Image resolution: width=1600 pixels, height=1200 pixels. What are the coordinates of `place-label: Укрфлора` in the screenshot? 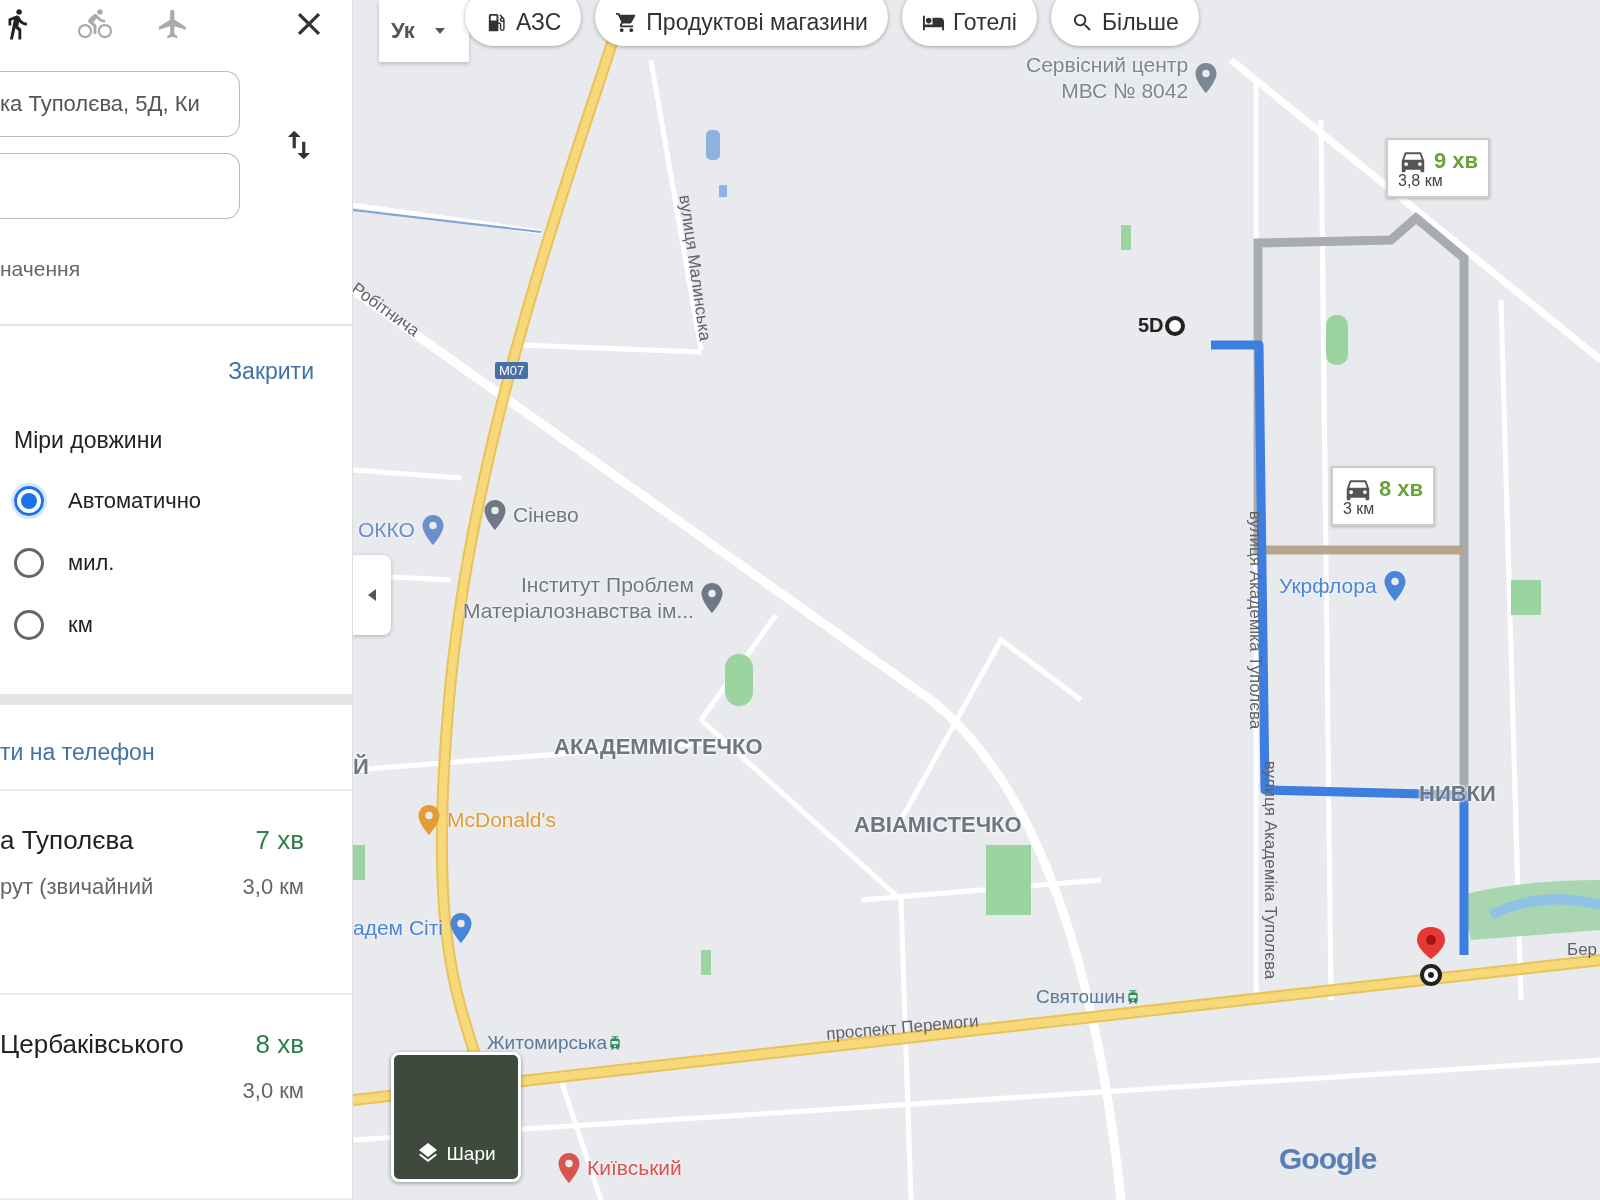 It's located at (1328, 586).